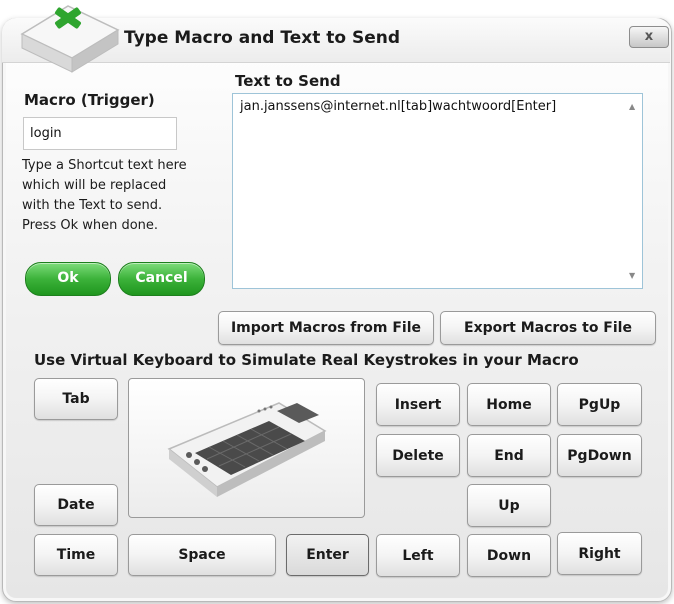 The image size is (674, 604). I want to click on key-pgup-button: PgUp, so click(599, 404).